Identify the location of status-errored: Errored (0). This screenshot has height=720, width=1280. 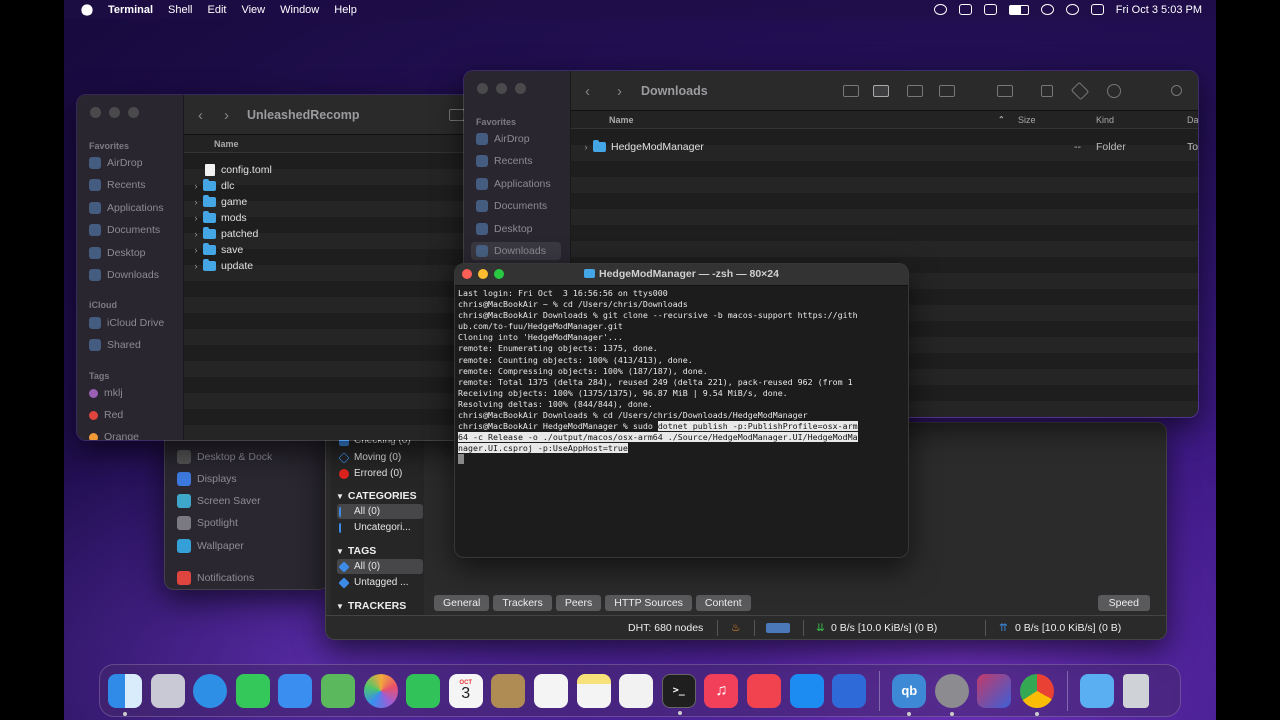
(380, 473).